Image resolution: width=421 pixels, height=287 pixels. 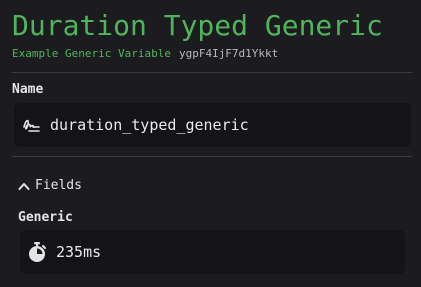 I want to click on chevron-up-icon, so click(x=24, y=185).